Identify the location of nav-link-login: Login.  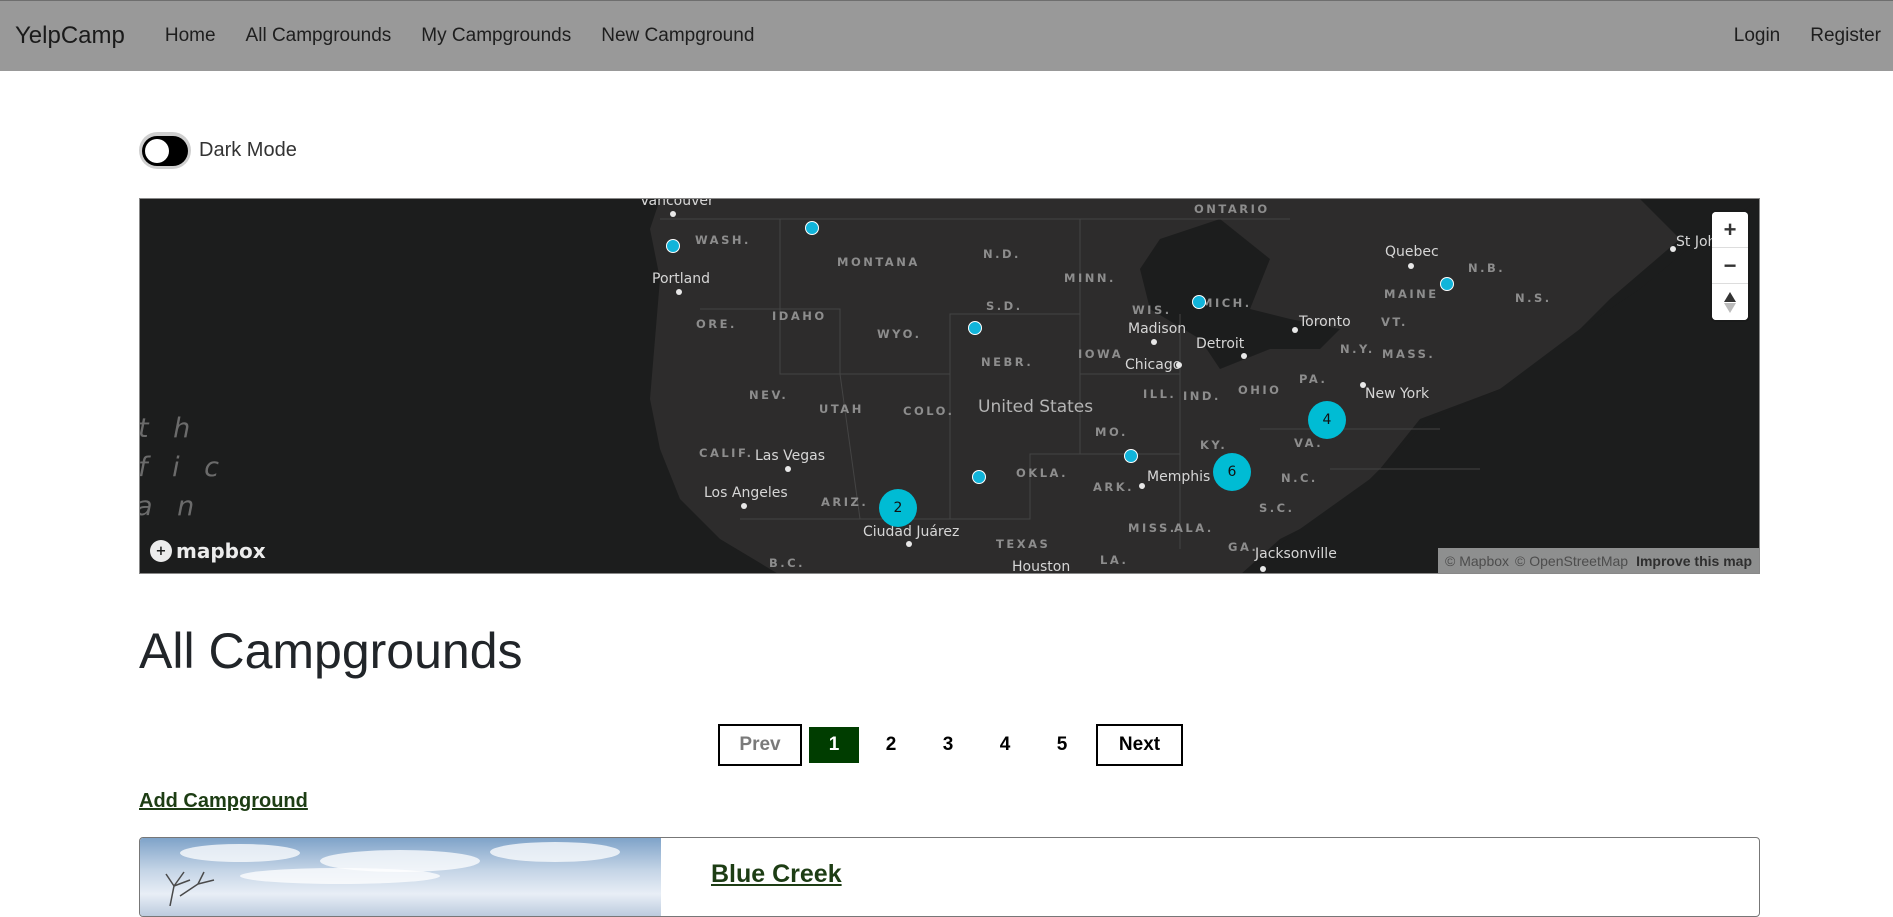
(1757, 36).